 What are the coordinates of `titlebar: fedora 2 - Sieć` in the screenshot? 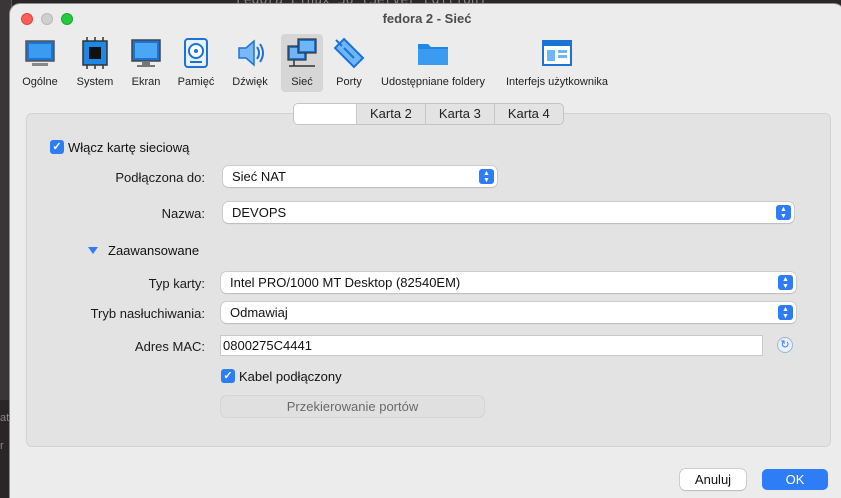 It's located at (425, 18).